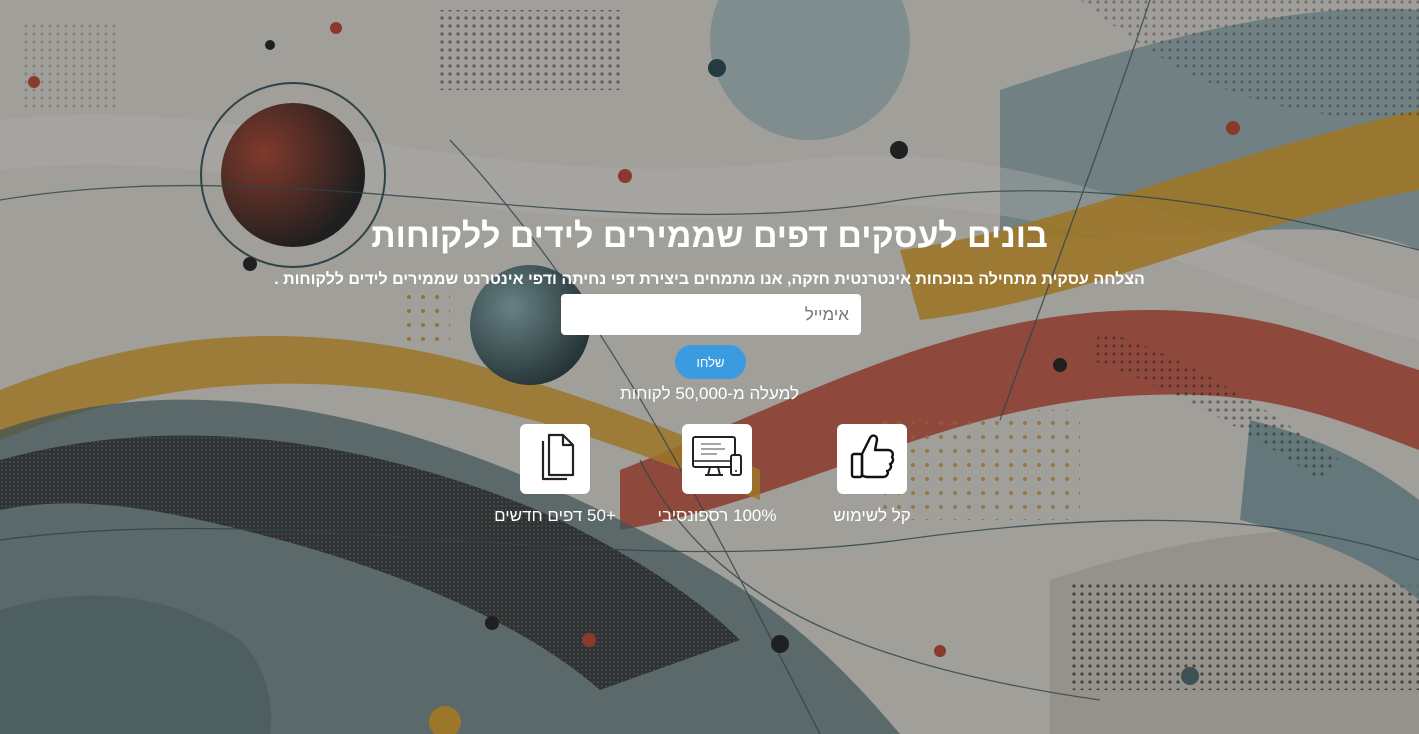 The height and width of the screenshot is (734, 1419). I want to click on feature-label: קל לשימוש, so click(872, 515).